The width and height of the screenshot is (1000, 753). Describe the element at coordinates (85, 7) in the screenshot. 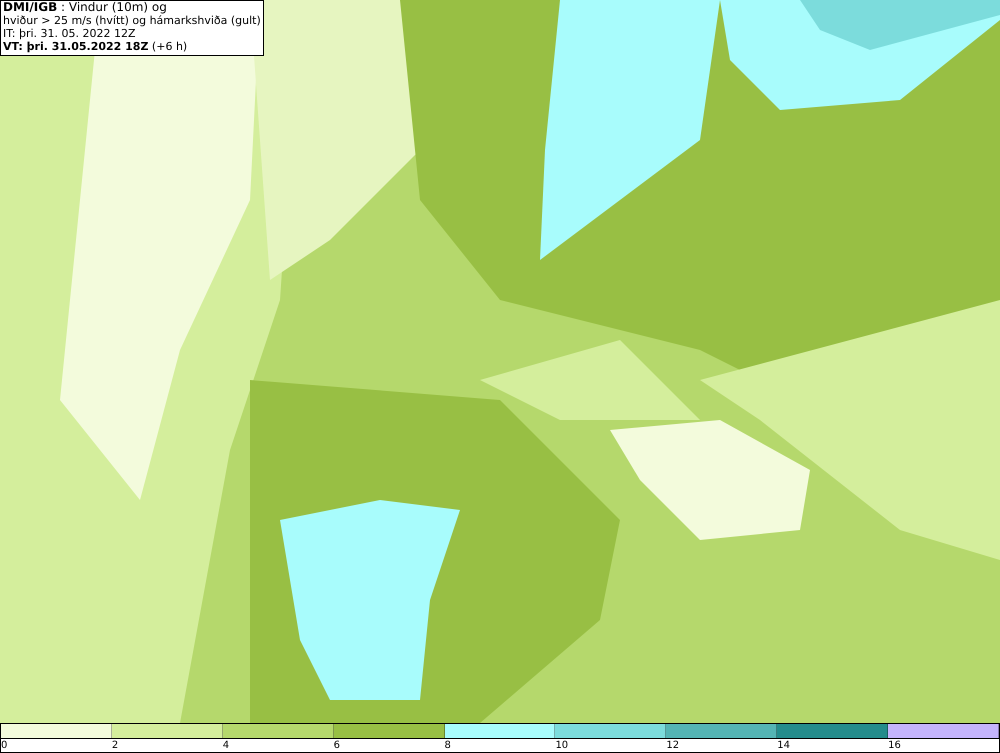

I see `caption-line: DMI/IGB : Vindur (10m) og` at that location.